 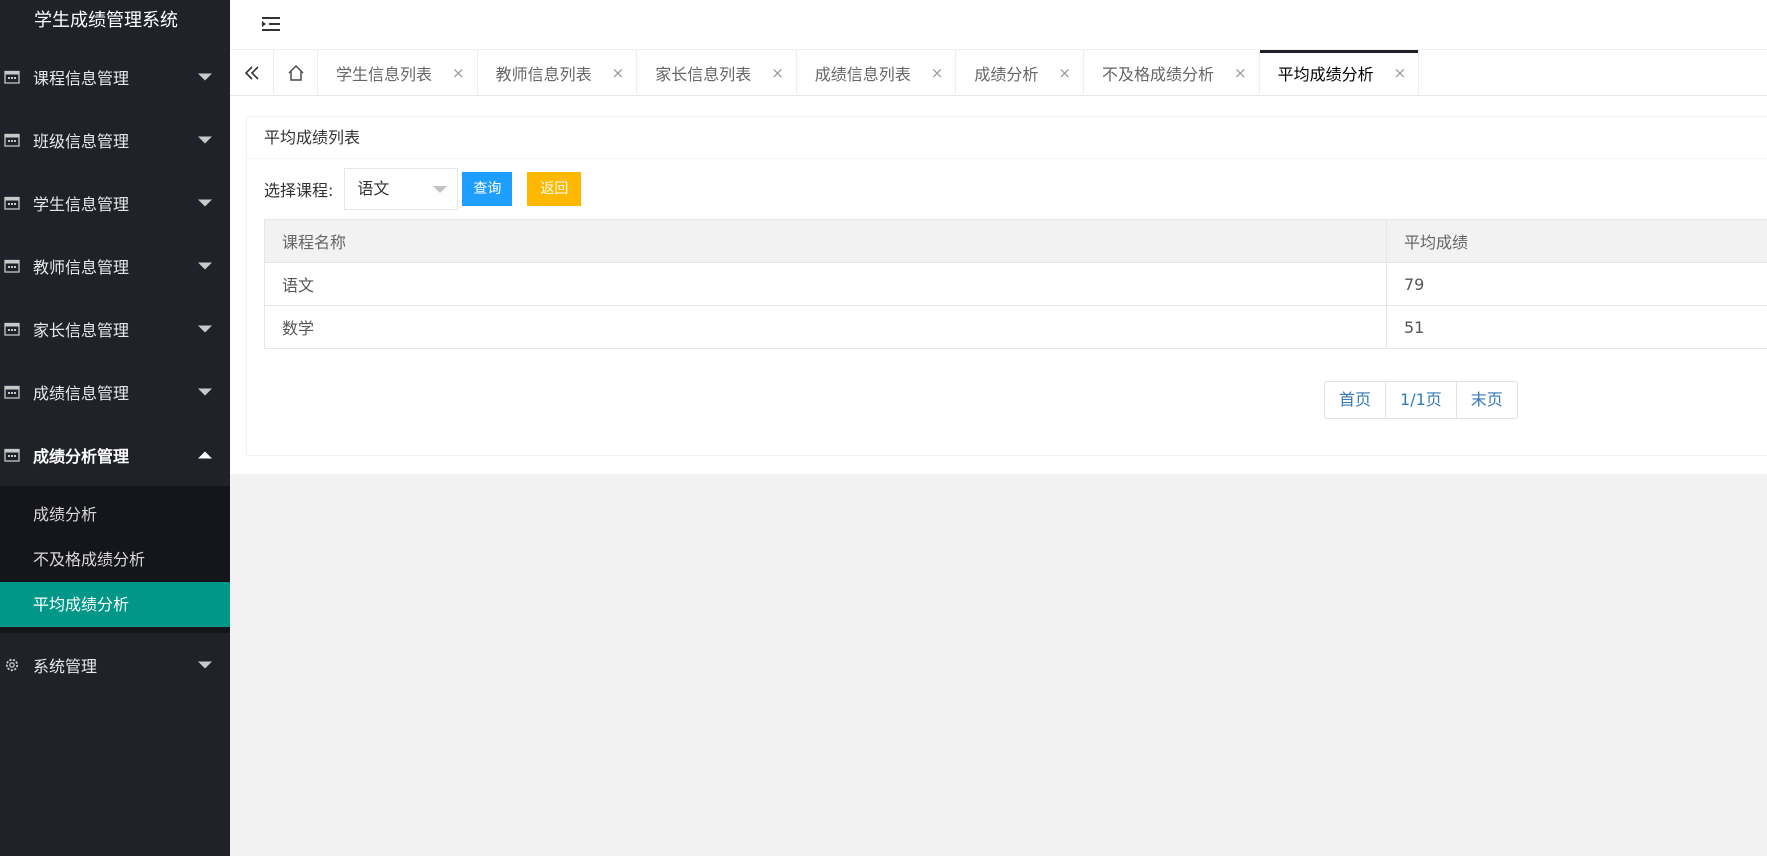 I want to click on card-title: 平均成绩列表, so click(x=1007, y=138).